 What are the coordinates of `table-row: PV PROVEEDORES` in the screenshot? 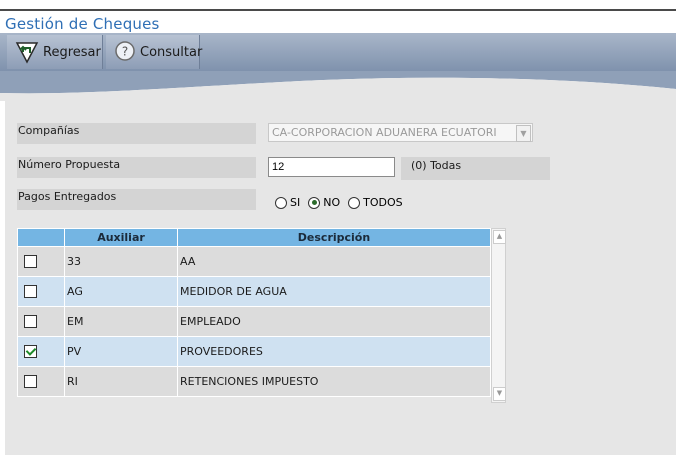 It's located at (254, 351).